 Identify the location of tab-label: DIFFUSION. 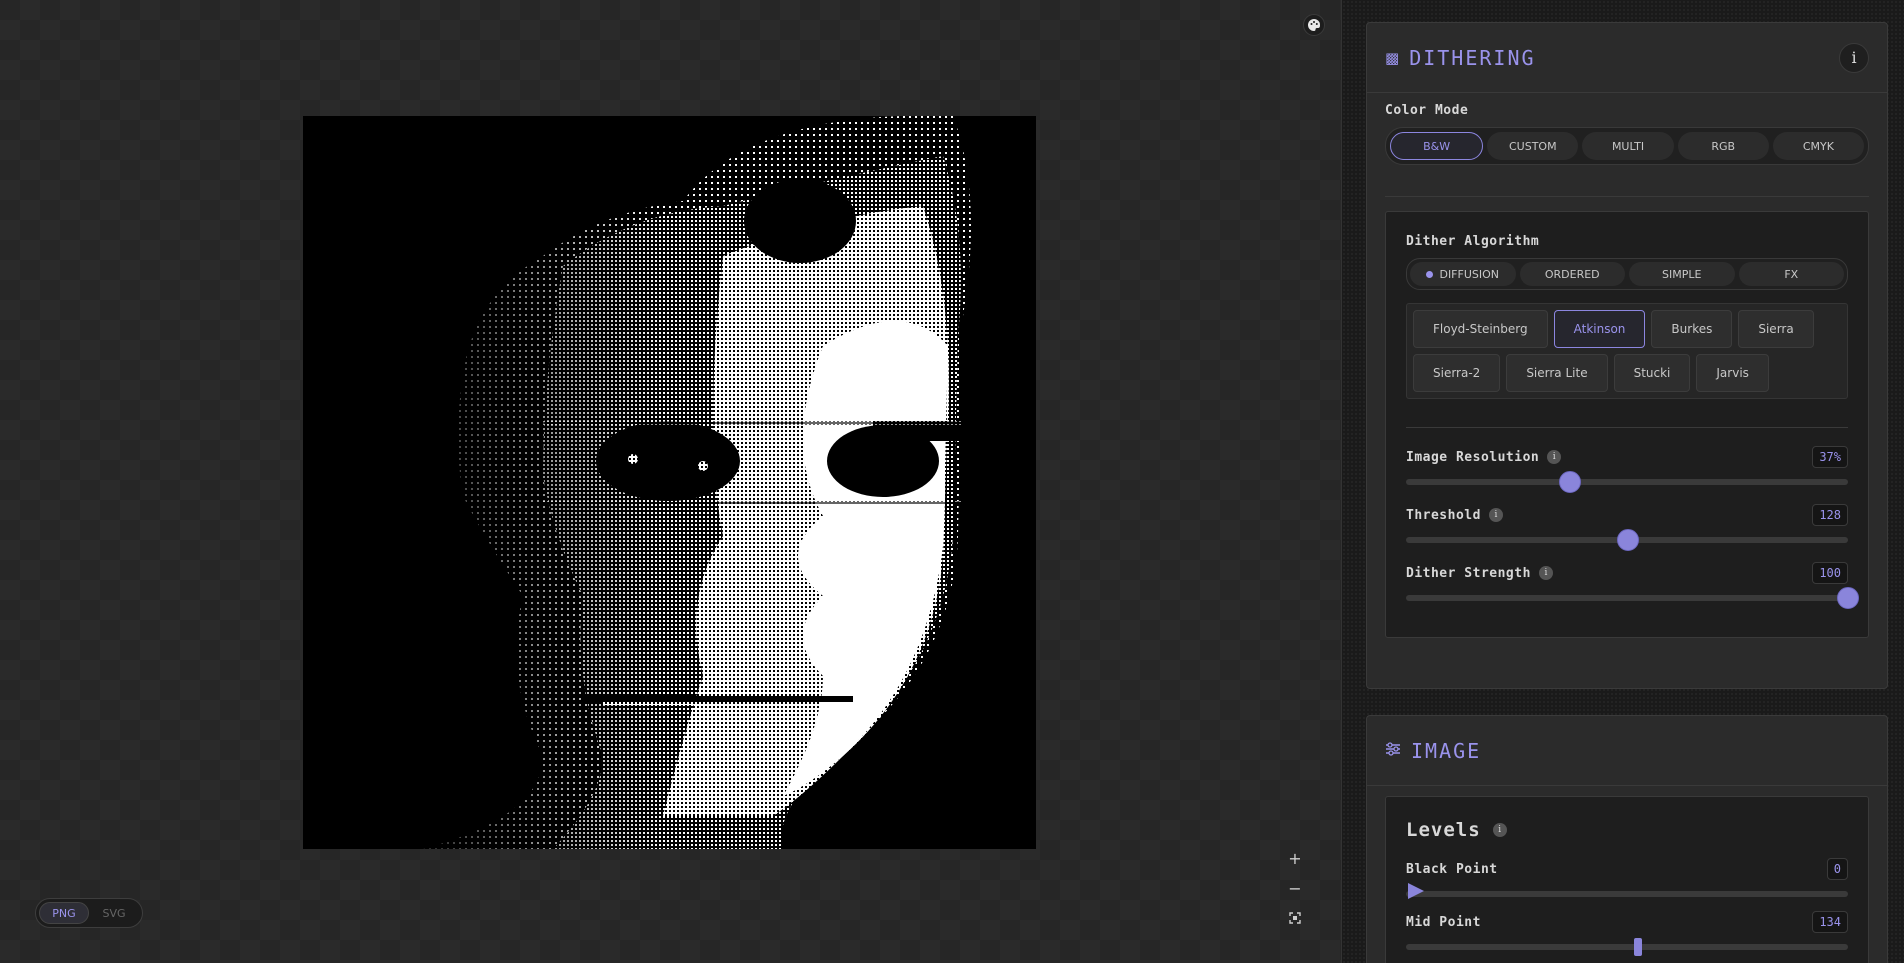
(1469, 274).